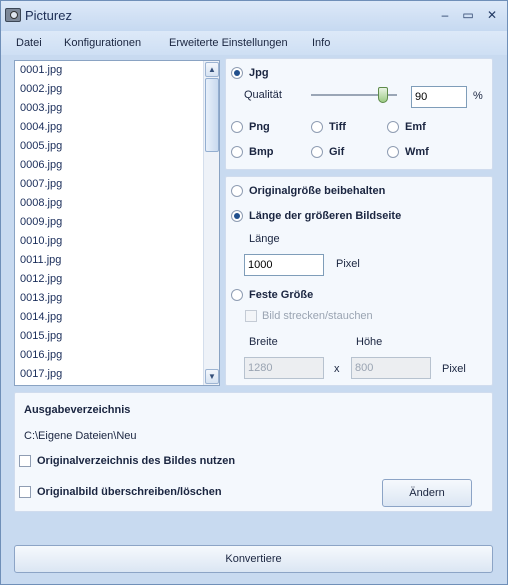  Describe the element at coordinates (237, 73) in the screenshot. I see `radio-jpg` at that location.